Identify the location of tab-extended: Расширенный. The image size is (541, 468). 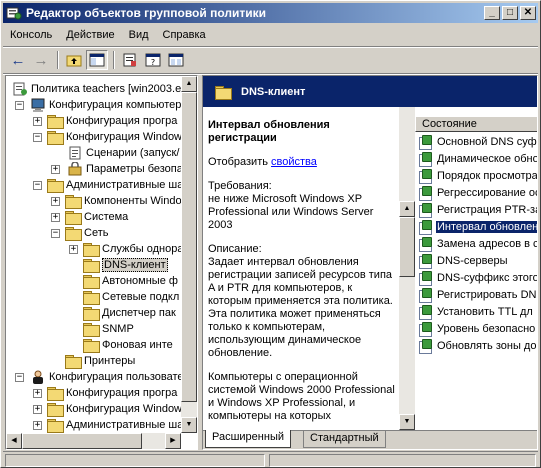
(248, 439).